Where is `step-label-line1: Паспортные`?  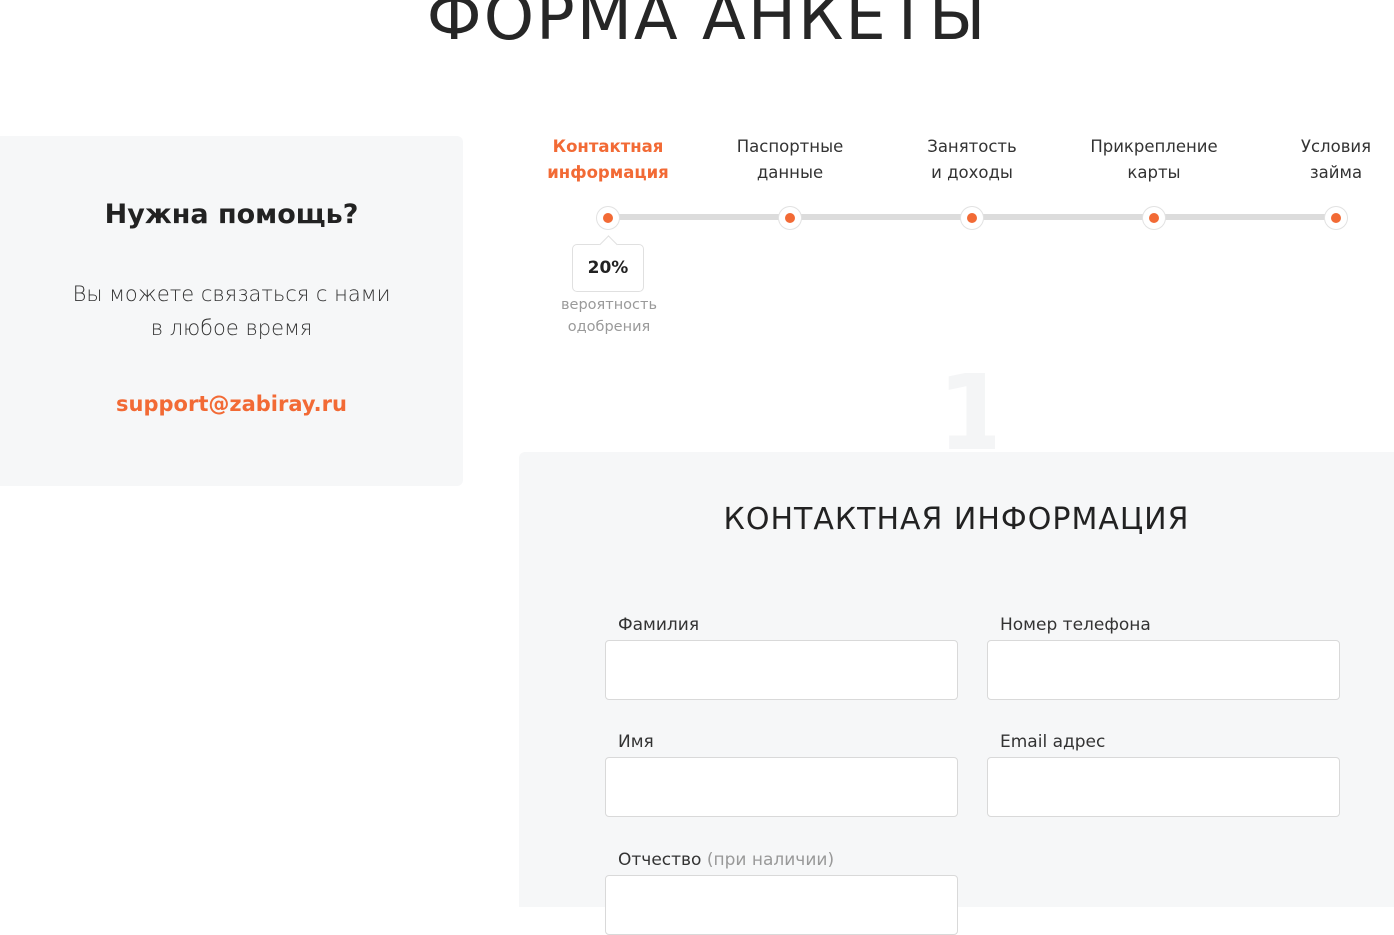
step-label-line1: Паспортные is located at coordinates (790, 146).